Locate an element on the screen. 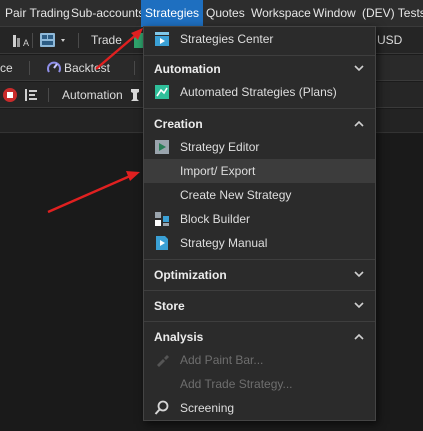  menu-item-create-new-strategy: Create New Strategy is located at coordinates (259, 195).